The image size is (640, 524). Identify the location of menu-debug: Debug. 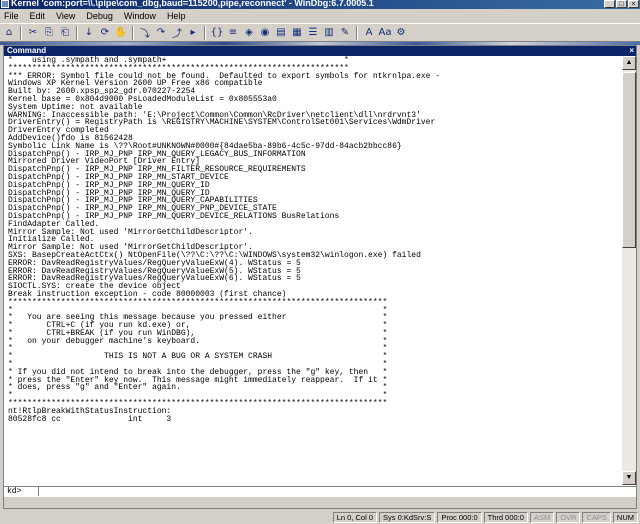
(99, 16).